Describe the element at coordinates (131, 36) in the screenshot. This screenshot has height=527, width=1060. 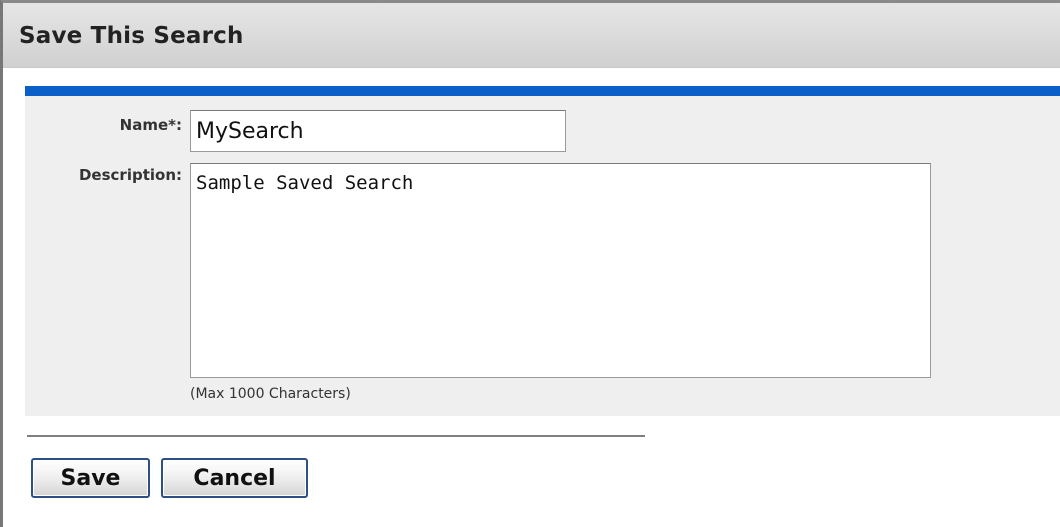
I see `dialog-title: Save This Search` at that location.